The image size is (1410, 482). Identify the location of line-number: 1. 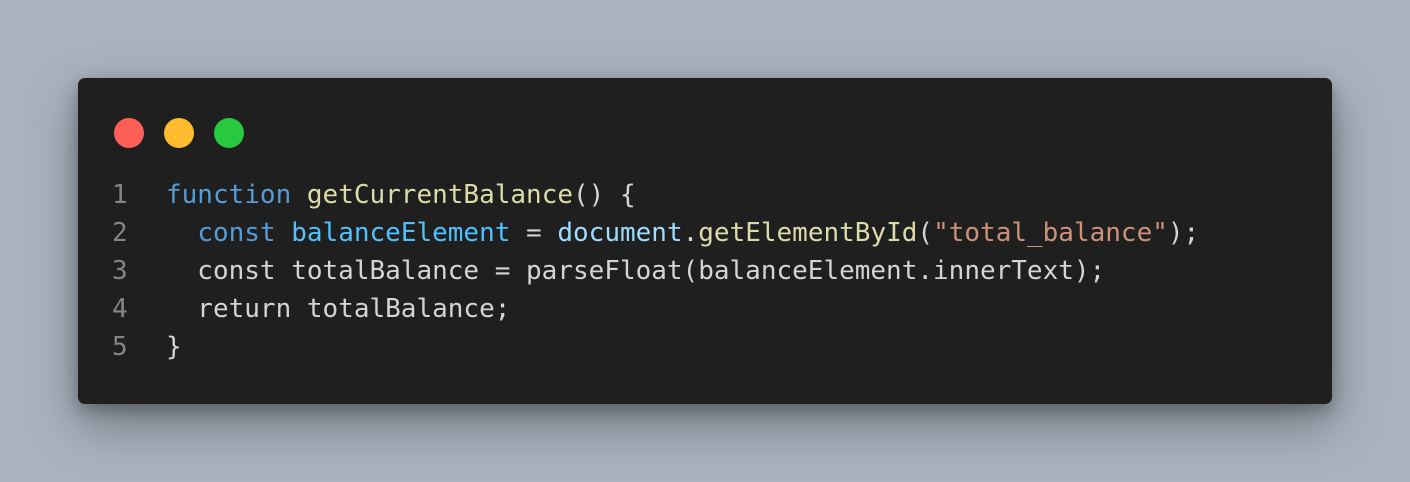
(120, 195).